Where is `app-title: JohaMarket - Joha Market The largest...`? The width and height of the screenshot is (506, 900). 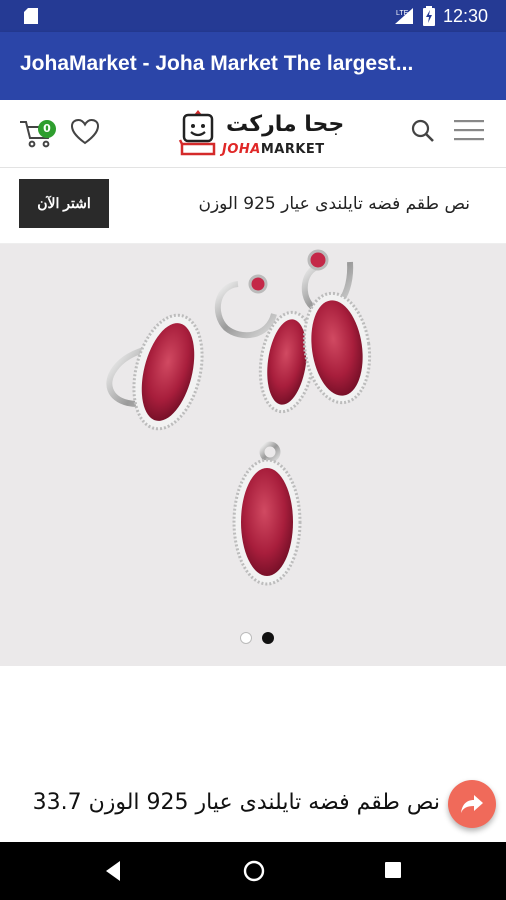
app-title: JohaMarket - Joha Market The largest... is located at coordinates (217, 63).